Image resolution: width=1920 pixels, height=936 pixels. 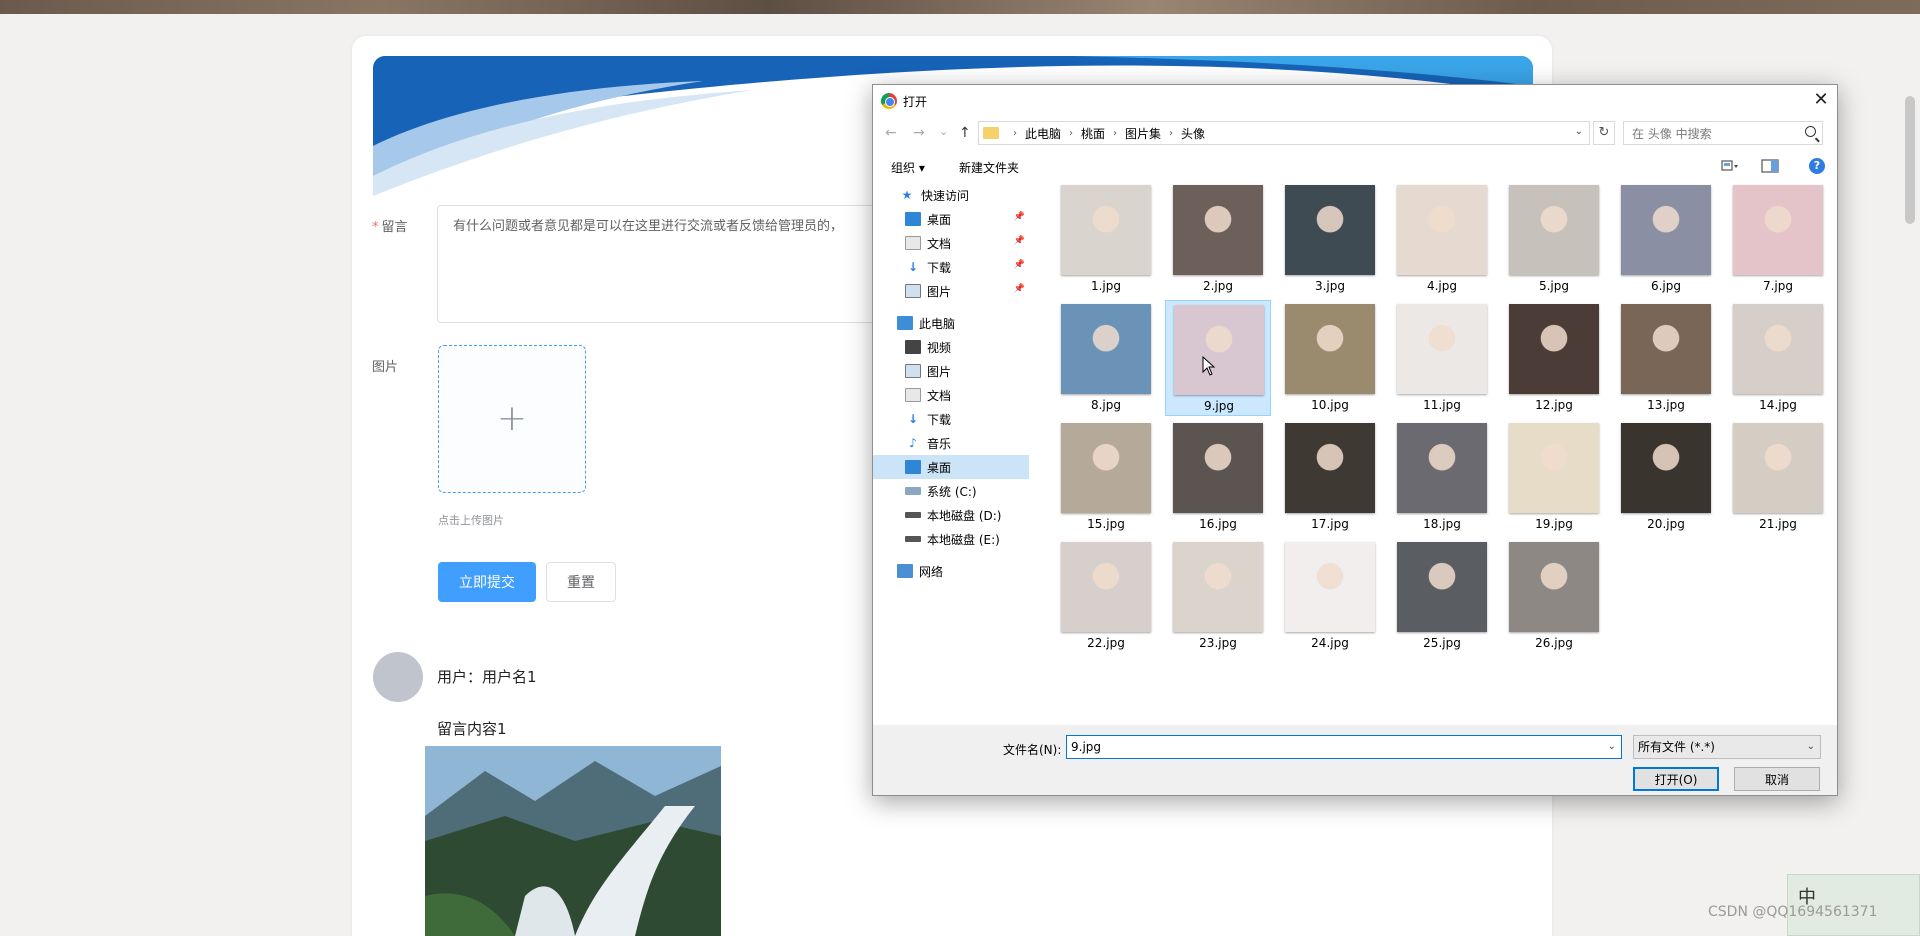 I want to click on filename-input: 9.jpg ⌄, so click(x=1344, y=747).